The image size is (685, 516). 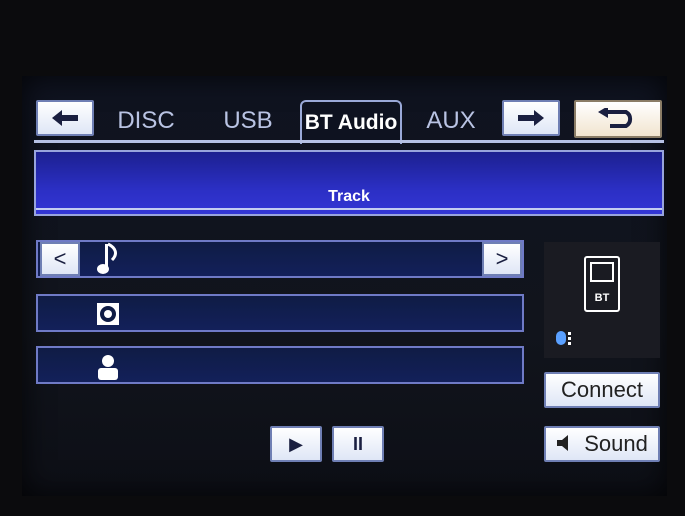 I want to click on bluetooth-dot, so click(x=561, y=338).